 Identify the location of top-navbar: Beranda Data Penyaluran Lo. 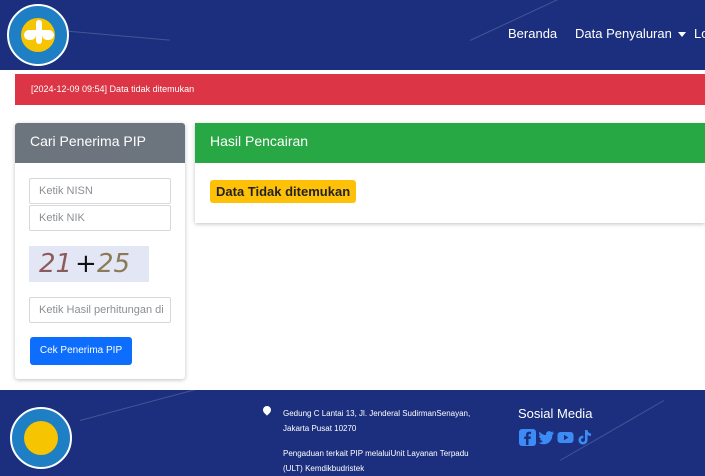
(352, 35).